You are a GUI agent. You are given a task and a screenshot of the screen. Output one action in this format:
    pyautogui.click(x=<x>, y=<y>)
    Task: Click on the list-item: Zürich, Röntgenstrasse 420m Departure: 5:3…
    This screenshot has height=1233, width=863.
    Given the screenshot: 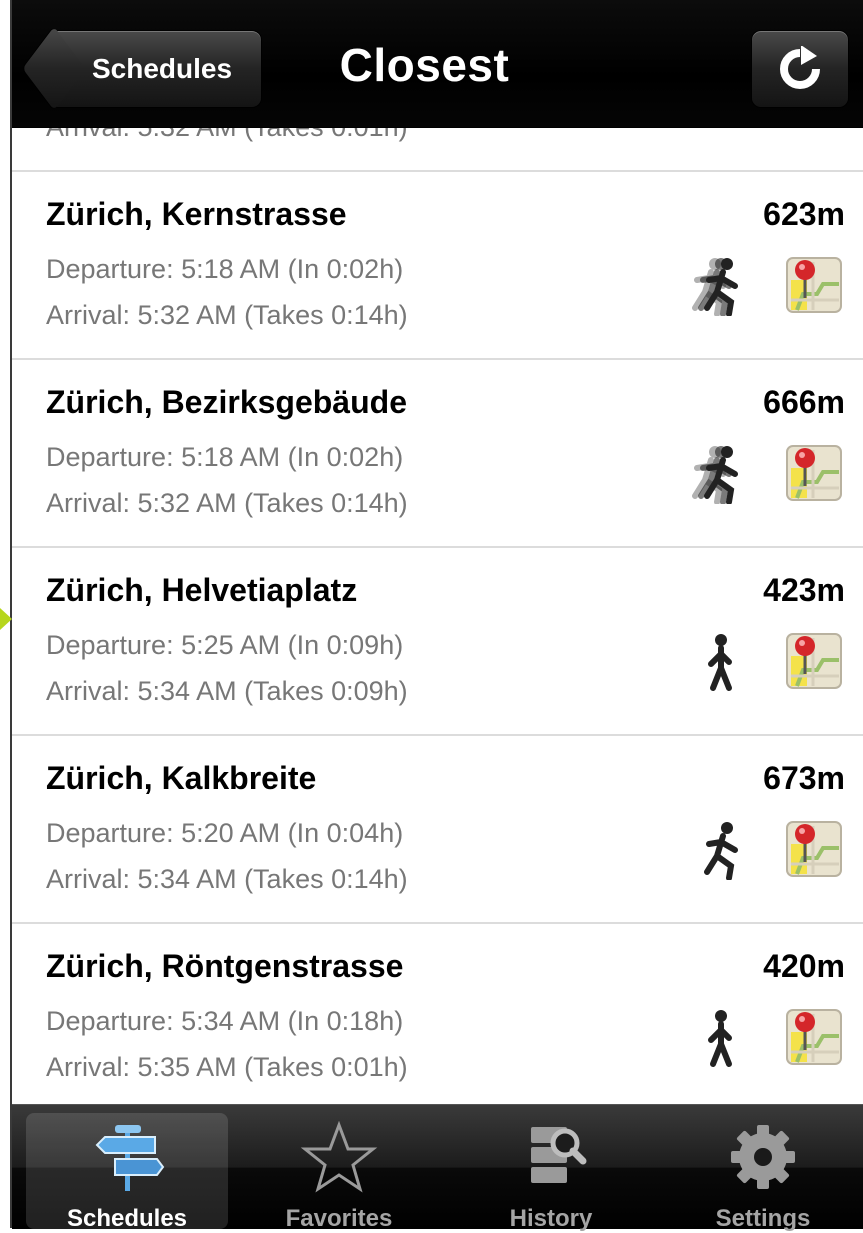 What is the action you would take?
    pyautogui.click(x=437, y=1014)
    